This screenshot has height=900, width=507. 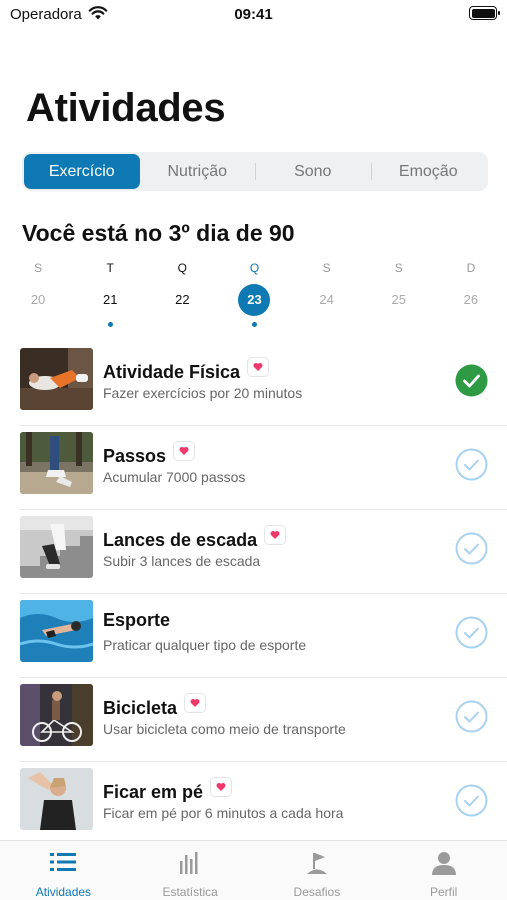 I want to click on activity-title: Ficar em pé, so click(x=167, y=790).